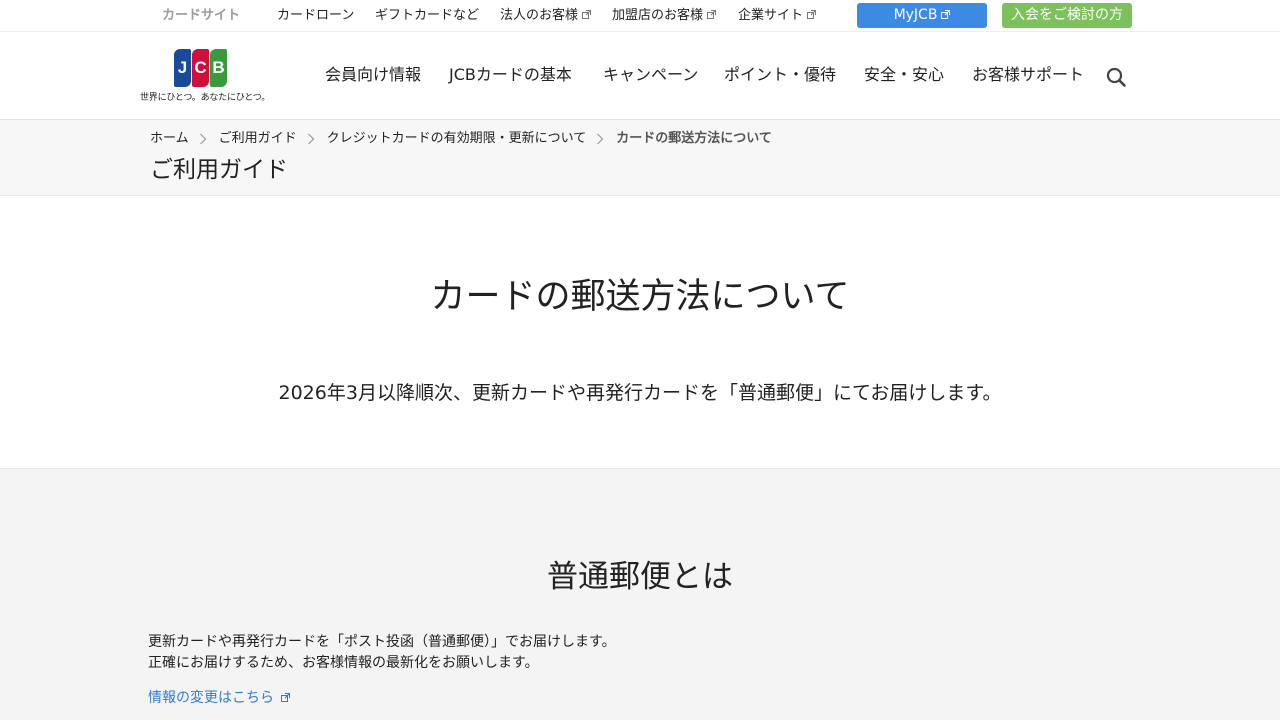 This screenshot has width=1280, height=720. I want to click on current-site-label: カードサイト, so click(201, 15).